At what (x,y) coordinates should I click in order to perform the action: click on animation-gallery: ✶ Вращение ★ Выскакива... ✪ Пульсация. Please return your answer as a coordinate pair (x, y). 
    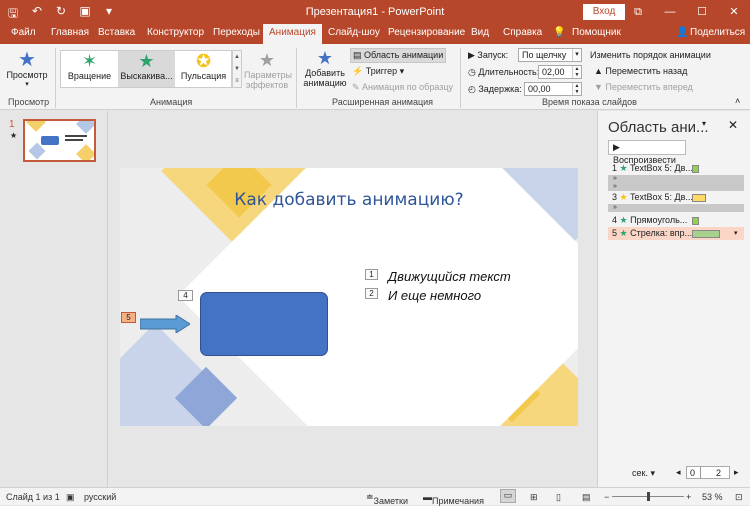
    Looking at the image, I should click on (146, 69).